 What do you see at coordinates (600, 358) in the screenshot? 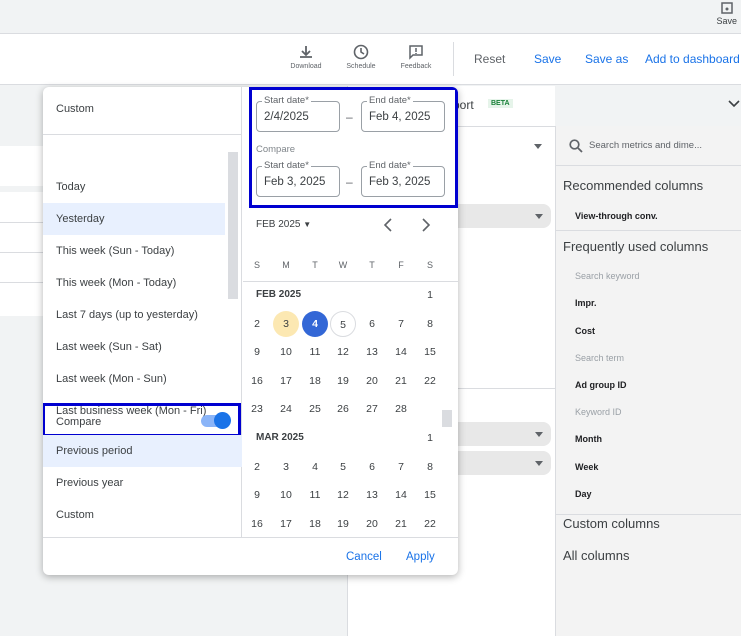
I see `column-item: Search term` at bounding box center [600, 358].